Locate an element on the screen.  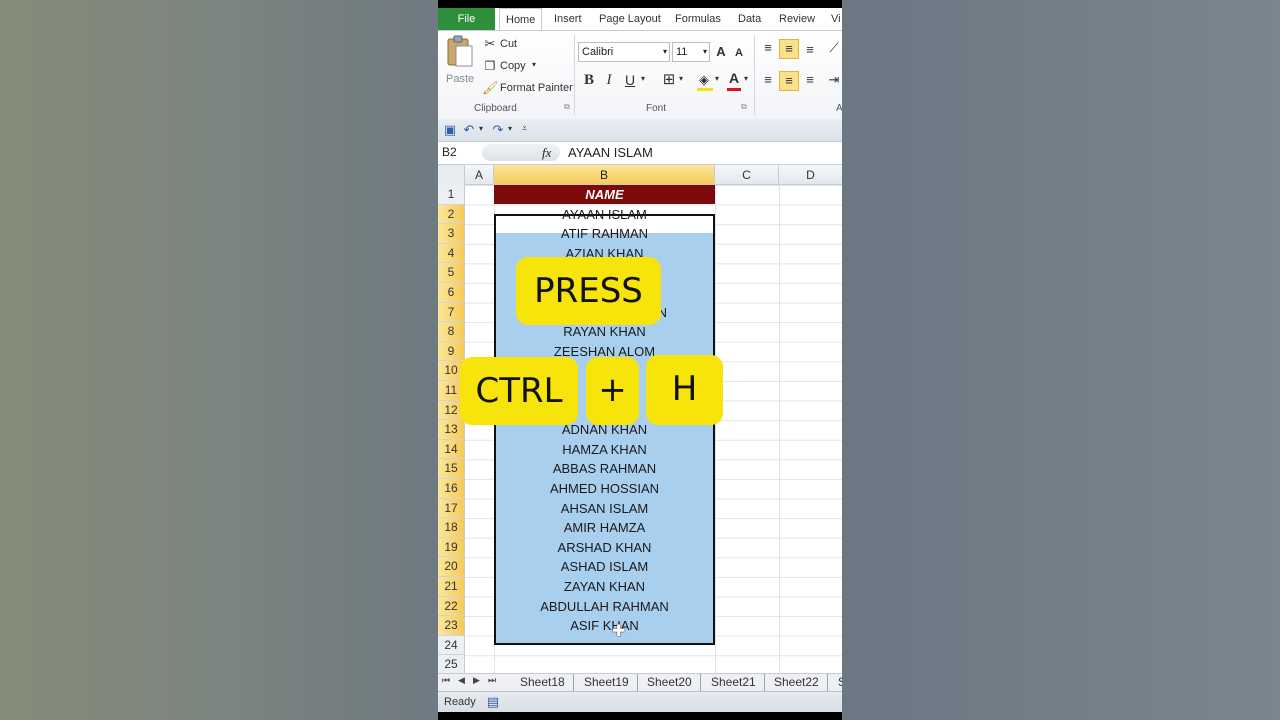
clipboard-launcher-icon: ⧉ is located at coordinates (567, 107).